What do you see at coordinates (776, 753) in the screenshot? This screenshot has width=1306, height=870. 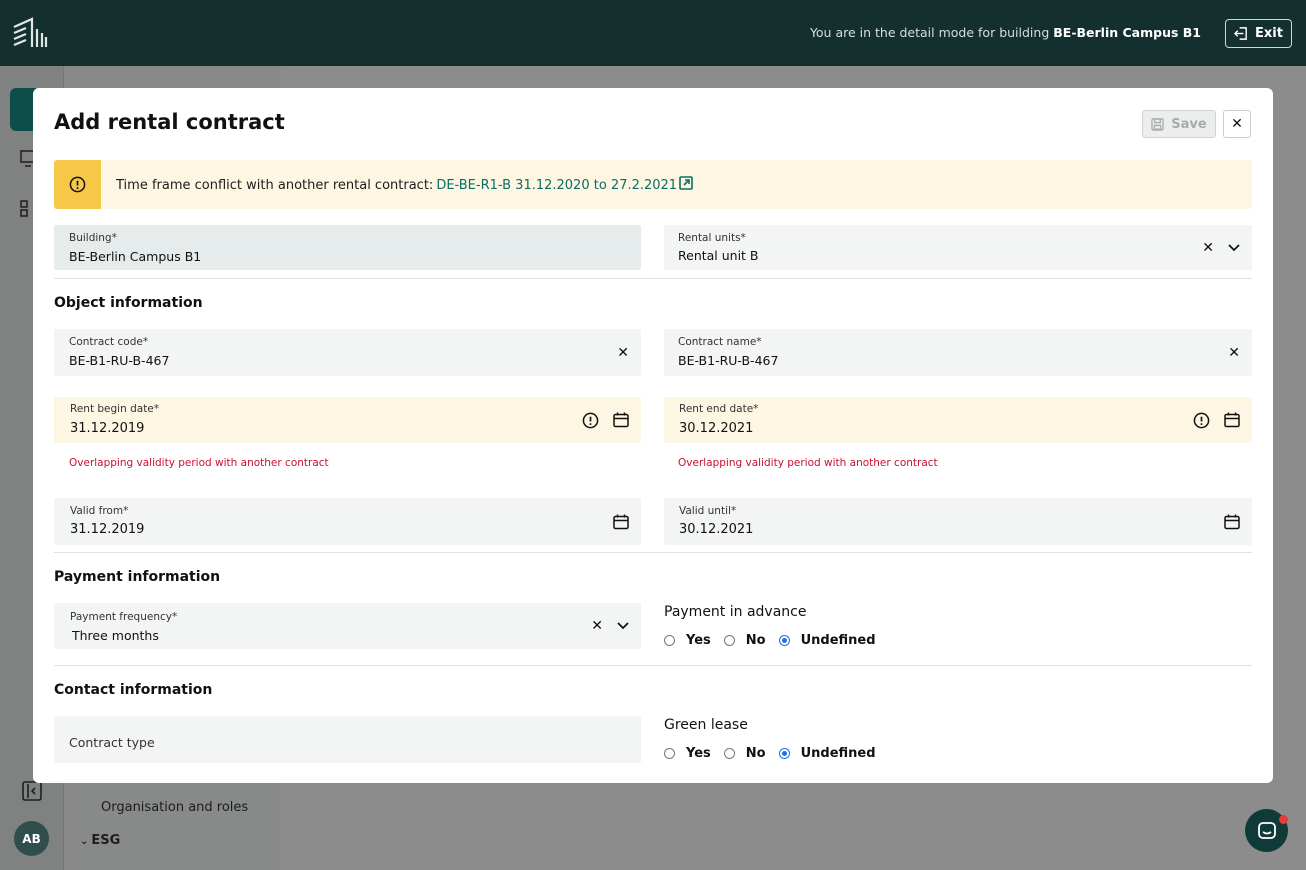 I see `green-lease-radio-group: Yes No Undefined` at bounding box center [776, 753].